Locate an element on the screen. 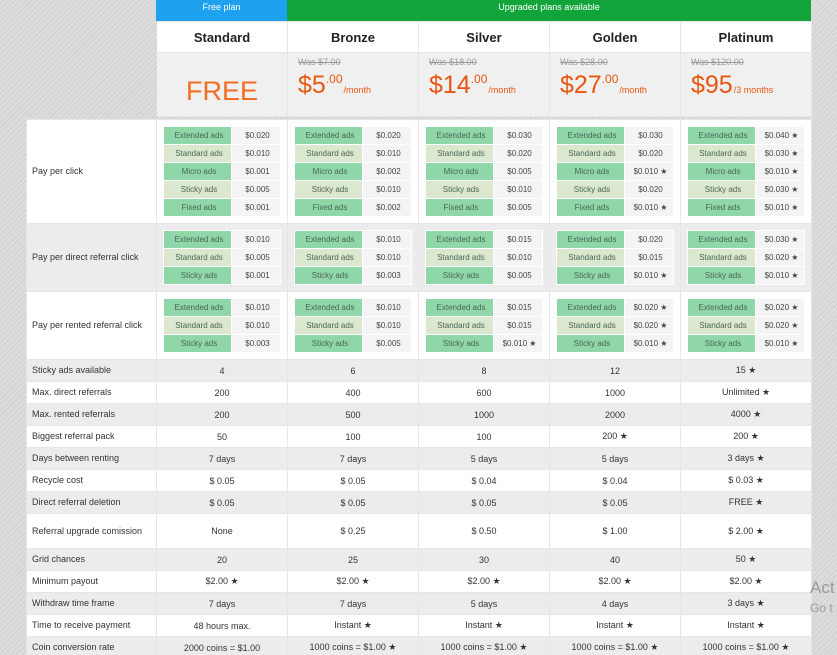 The height and width of the screenshot is (655, 837). rate-row: Micro ads $0.001 is located at coordinates (222, 171).